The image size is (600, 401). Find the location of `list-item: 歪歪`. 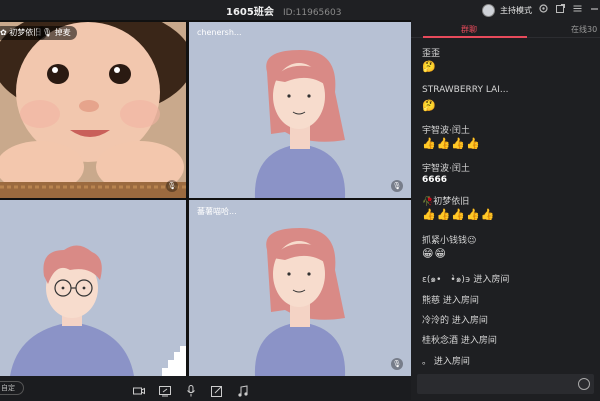

list-item: 歪歪 is located at coordinates (431, 54).